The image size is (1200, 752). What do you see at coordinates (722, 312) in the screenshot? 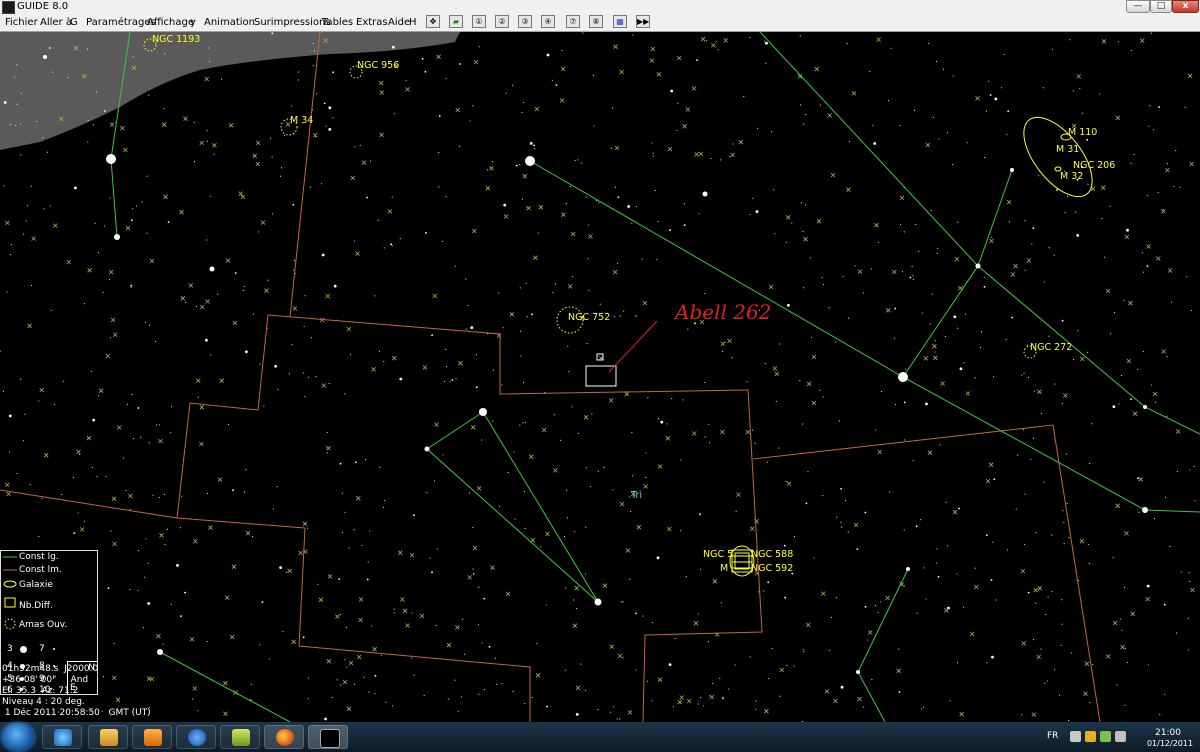
I see `abell262-annotation: Abell 262` at bounding box center [722, 312].